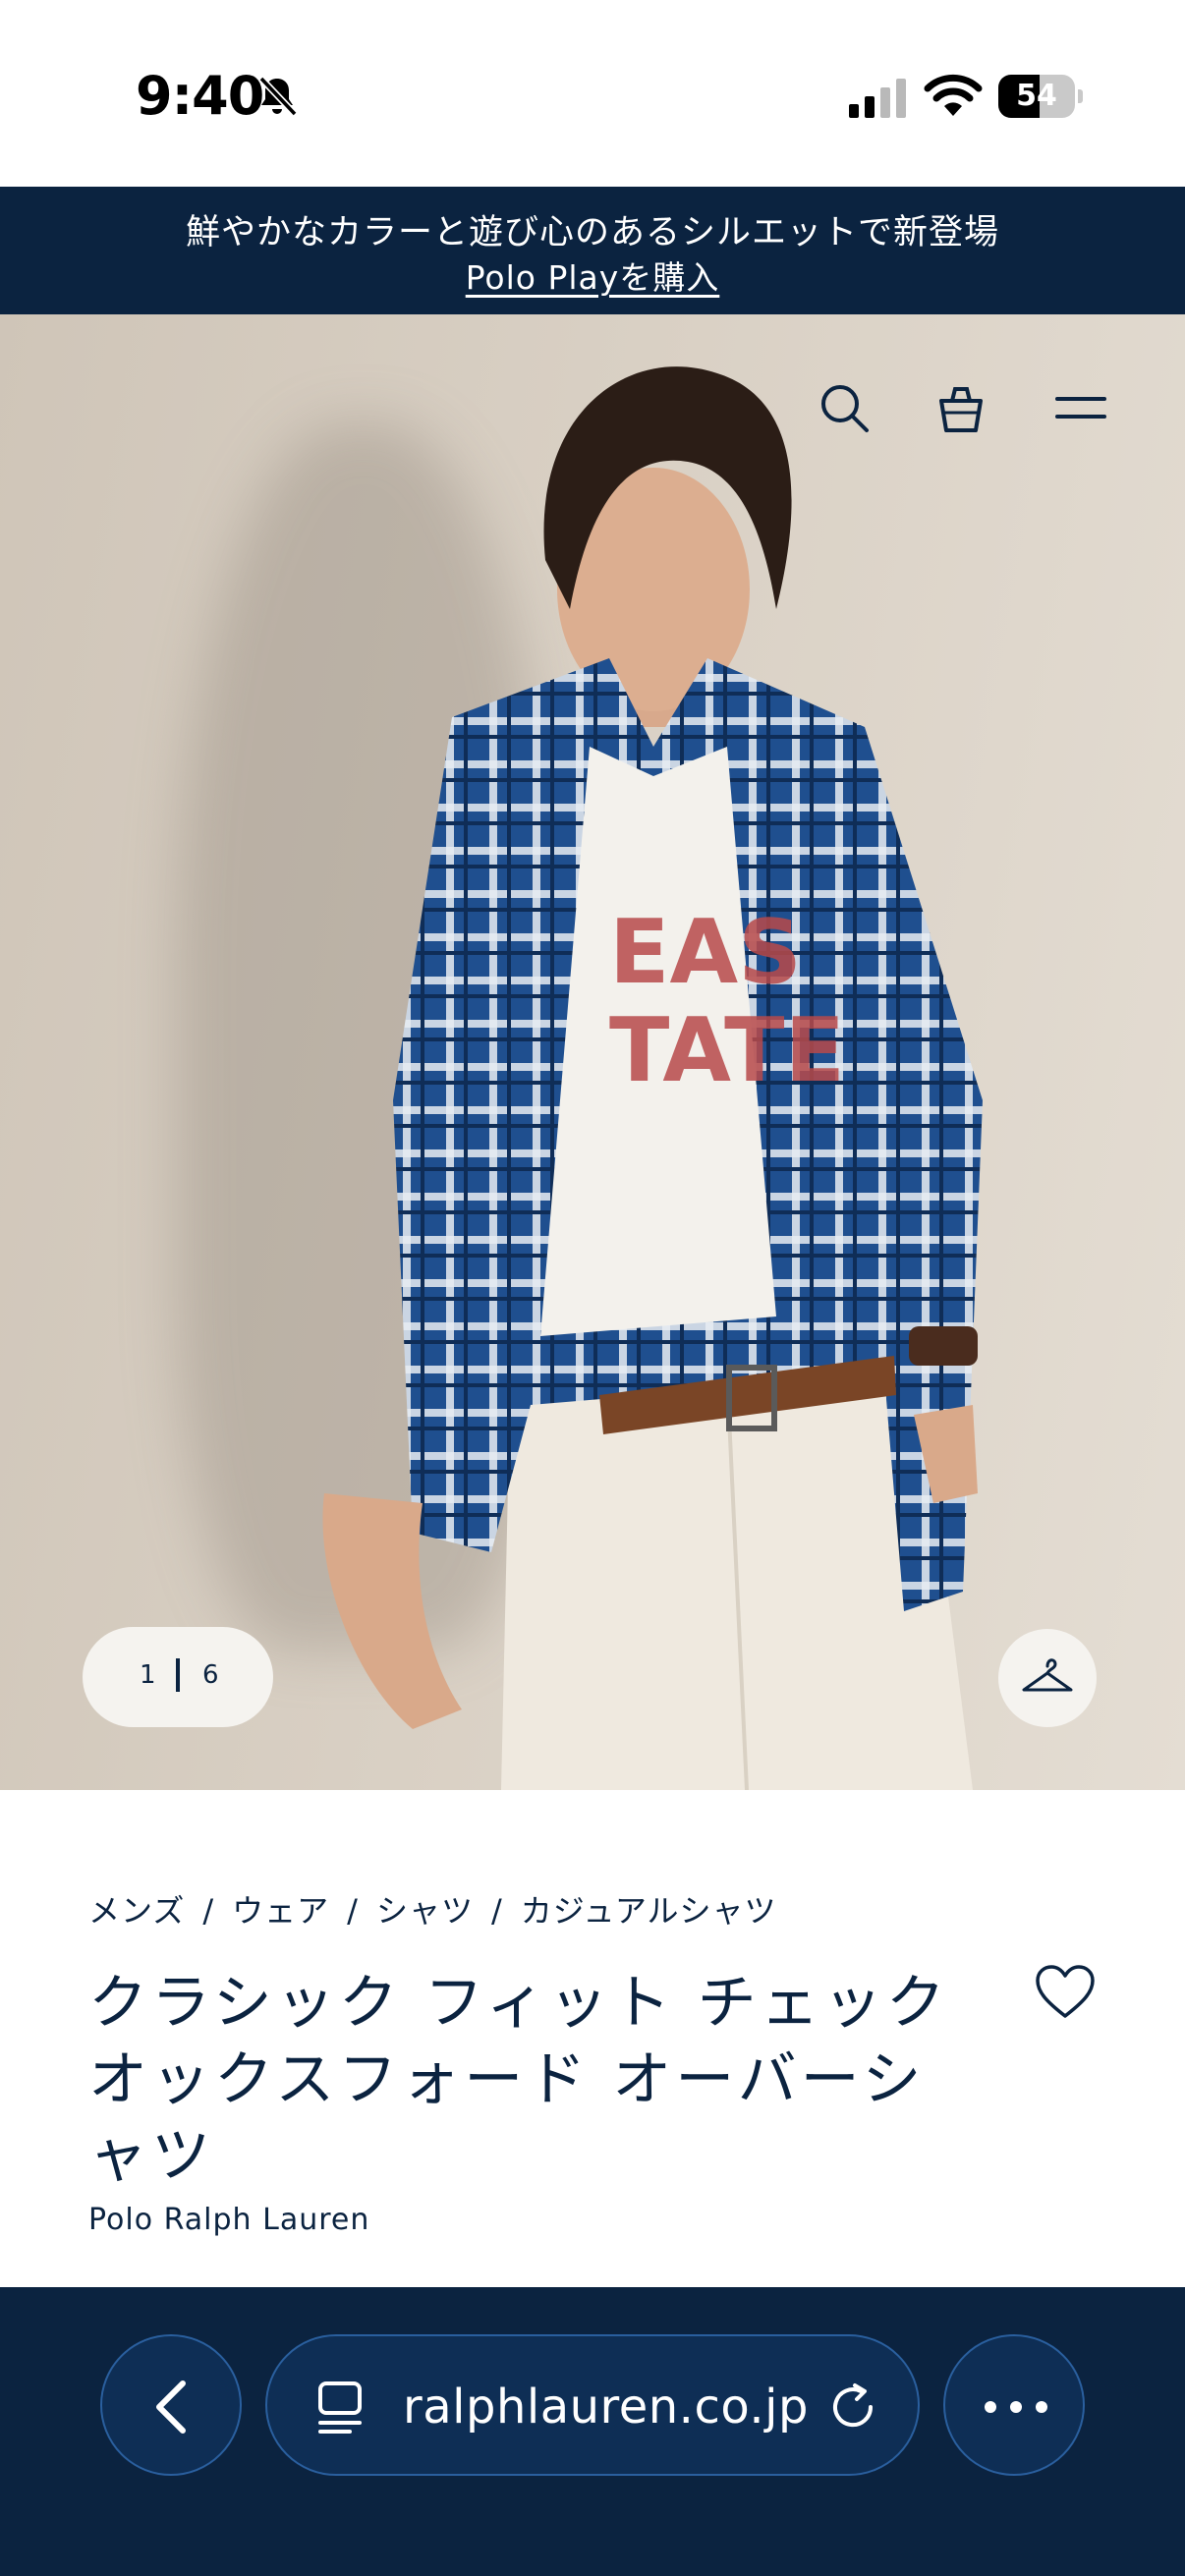  What do you see at coordinates (592, 232) in the screenshot?
I see `promo-text: 鮮やかなカラーと遊び心のあるシルエットで新登場` at bounding box center [592, 232].